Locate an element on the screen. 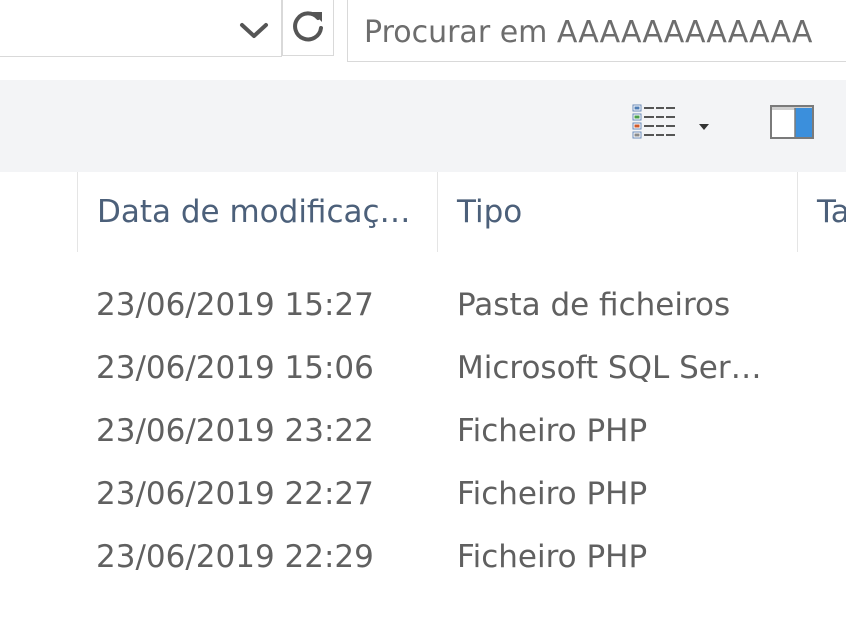 The width and height of the screenshot is (846, 630). date-modified-cell: 23/06/2019 15:06 is located at coordinates (235, 368).